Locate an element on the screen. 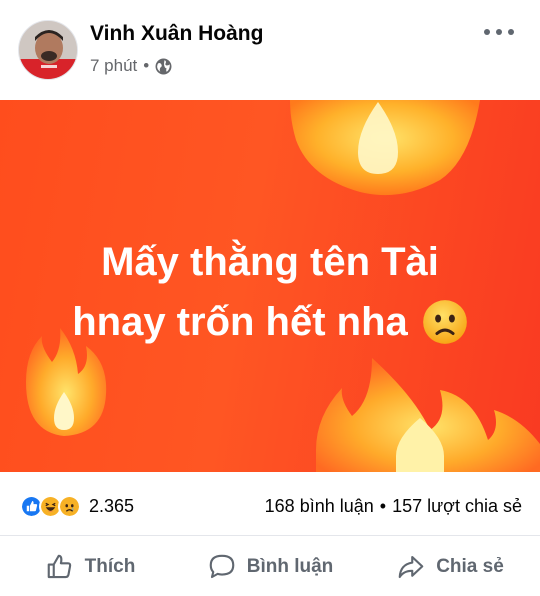  thumbs-up-icon is located at coordinates (59, 566).